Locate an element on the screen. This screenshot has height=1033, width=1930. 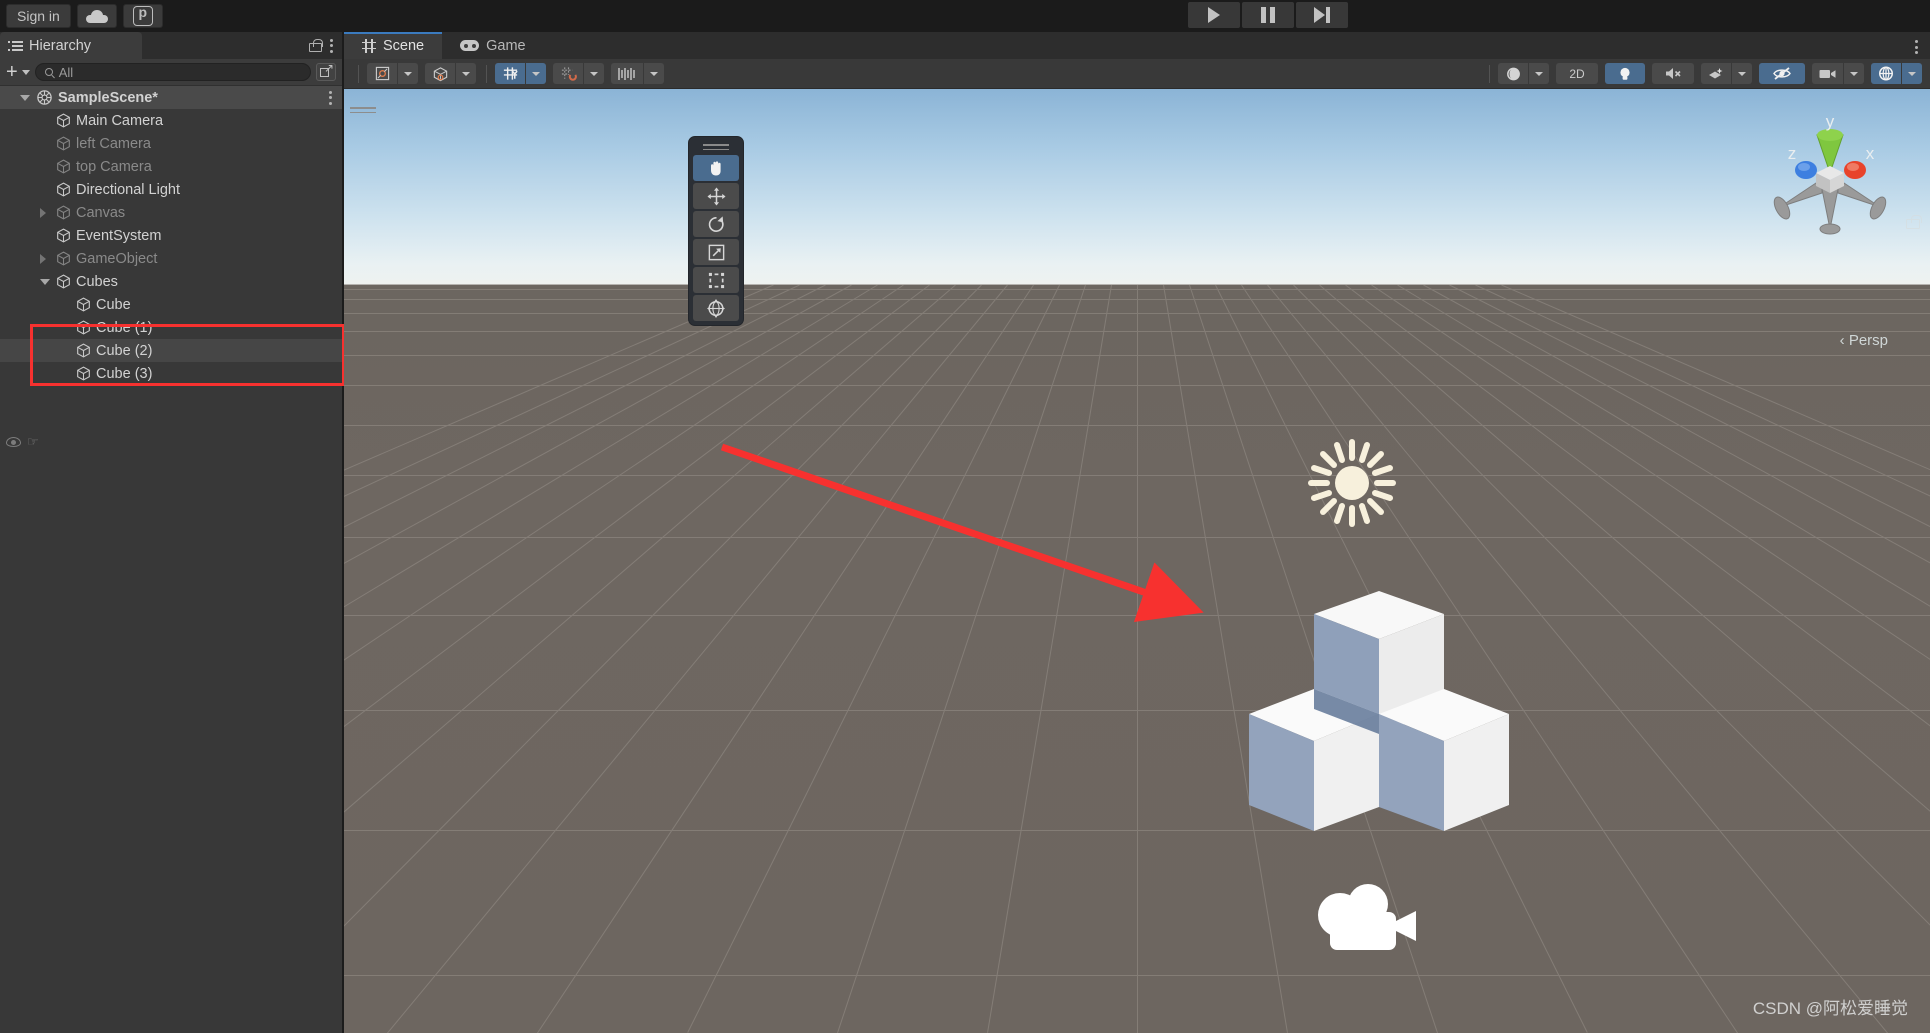
tree-item-cube-2: Cube (2) is located at coordinates (171, 350).